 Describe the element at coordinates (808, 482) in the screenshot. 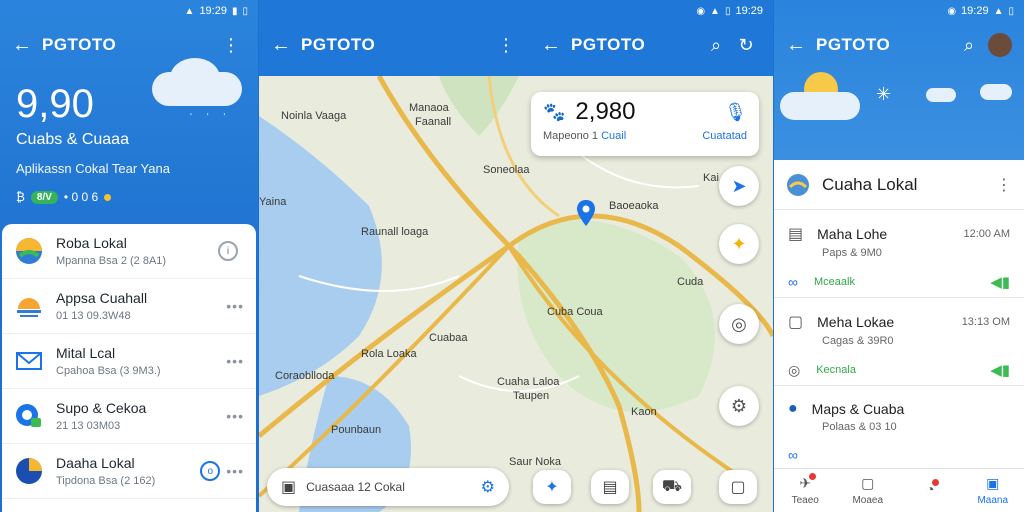

I see `route-icon: ✈` at that location.